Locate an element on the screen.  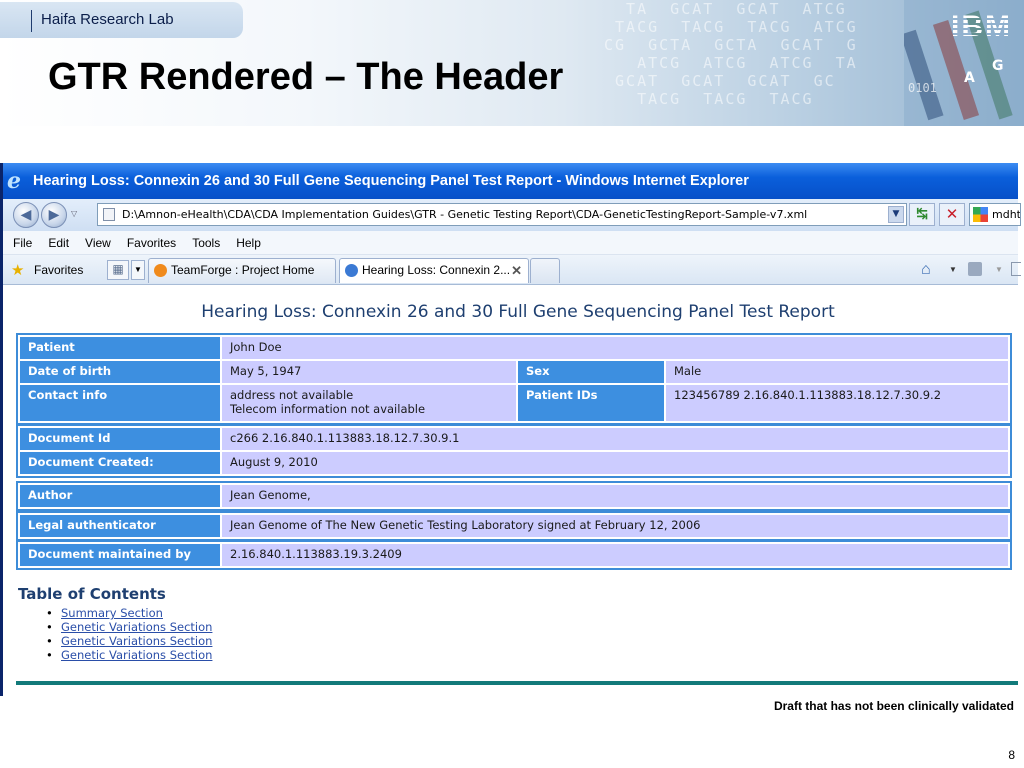
table-row: Patient John Doe is located at coordinates (514, 348).